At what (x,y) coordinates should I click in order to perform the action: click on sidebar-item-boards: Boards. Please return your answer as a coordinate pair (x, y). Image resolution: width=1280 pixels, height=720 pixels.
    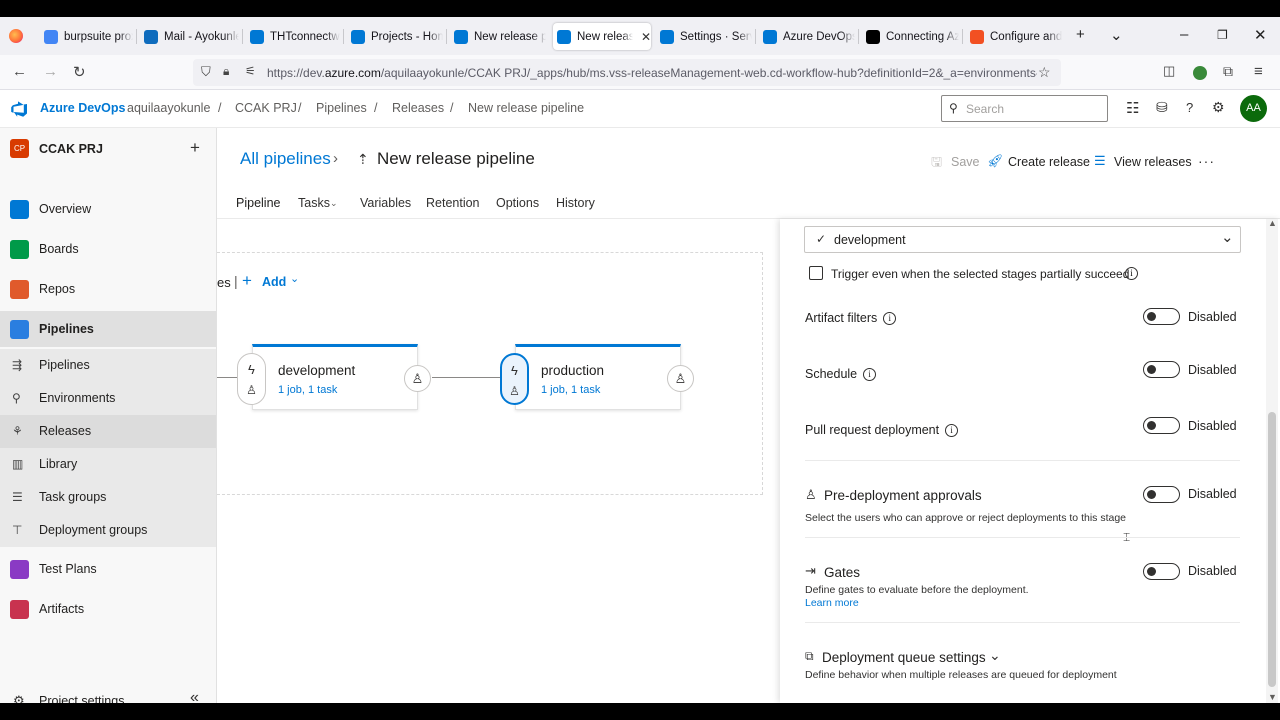
    Looking at the image, I should click on (108, 249).